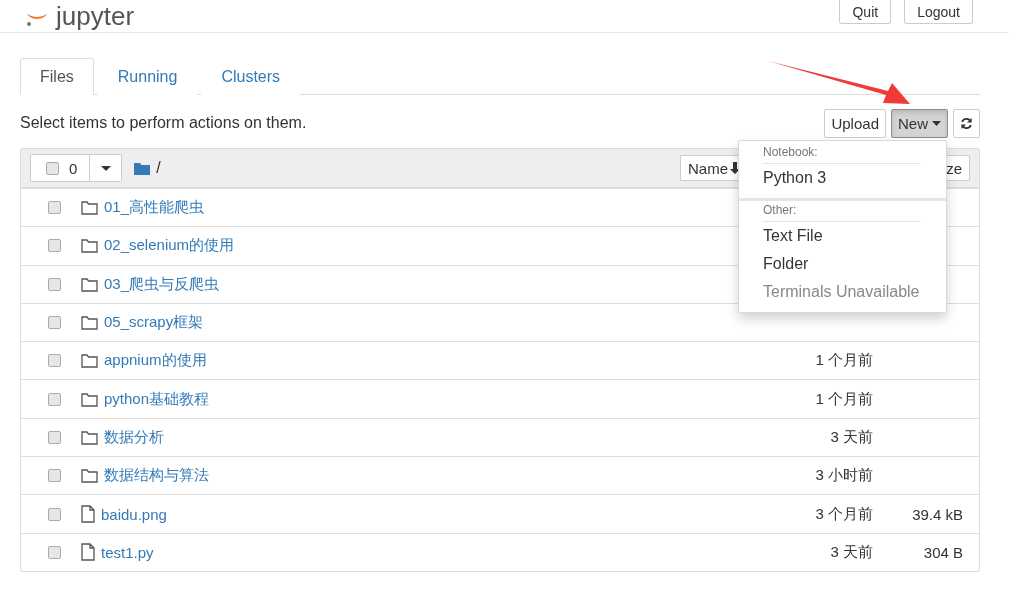 This screenshot has height=605, width=1009. I want to click on hint-text: Select items to perform actions on them., so click(164, 123).